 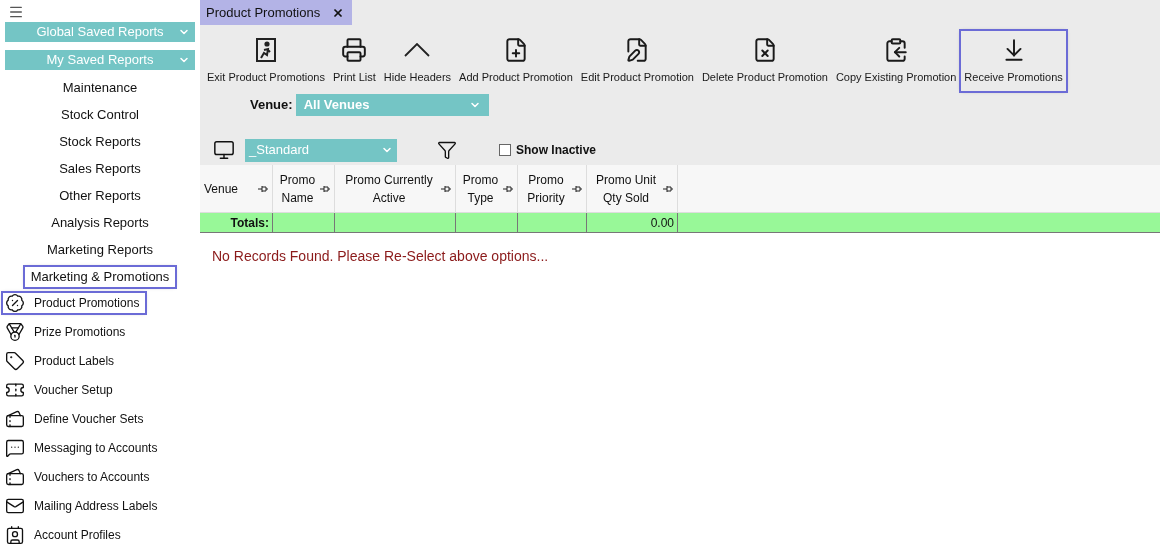 I want to click on toolbar-button: Copy Existing Promotion, so click(x=896, y=61).